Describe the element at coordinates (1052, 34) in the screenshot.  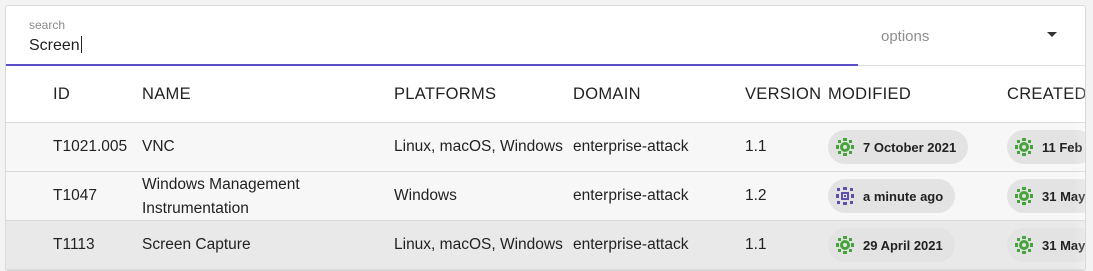
I see `dropdown-arrow-icon` at that location.